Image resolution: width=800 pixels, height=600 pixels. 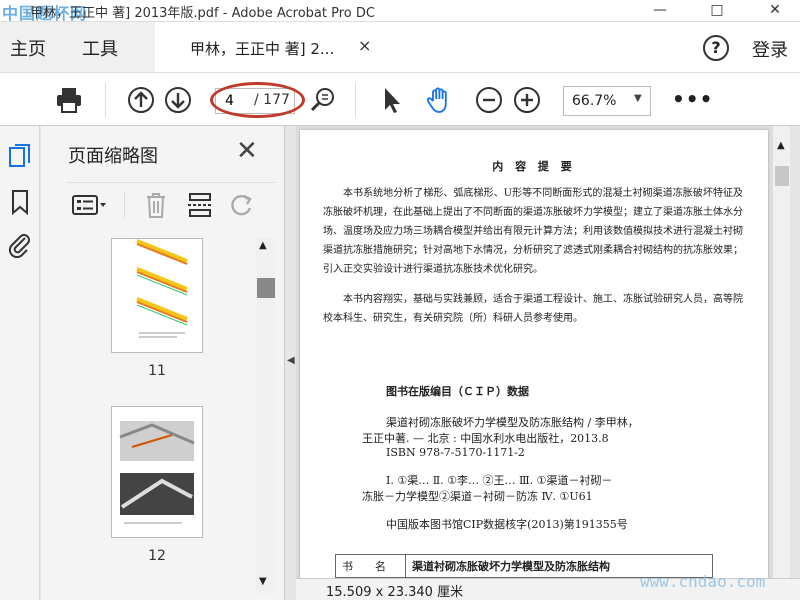 What do you see at coordinates (507, 524) in the screenshot?
I see `cip-line: 中国版本图书馆CIP数据核字(2013)第191355号` at bounding box center [507, 524].